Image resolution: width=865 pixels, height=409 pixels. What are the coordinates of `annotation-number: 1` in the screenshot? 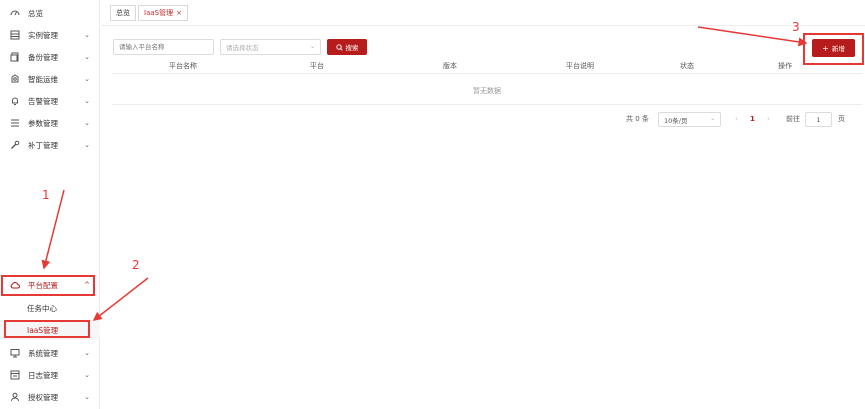 It's located at (46, 195).